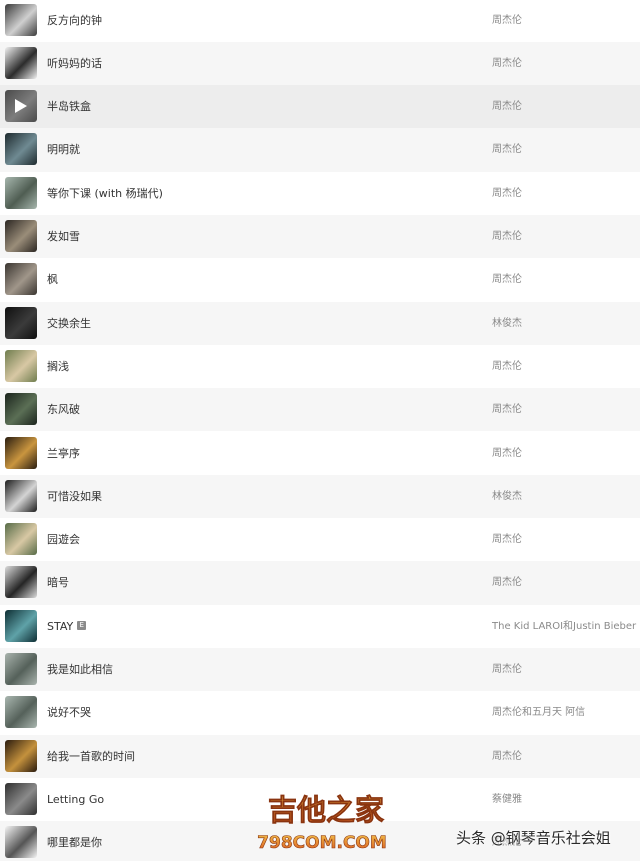  I want to click on song-row: 暗号 周杰伦, so click(320, 583).